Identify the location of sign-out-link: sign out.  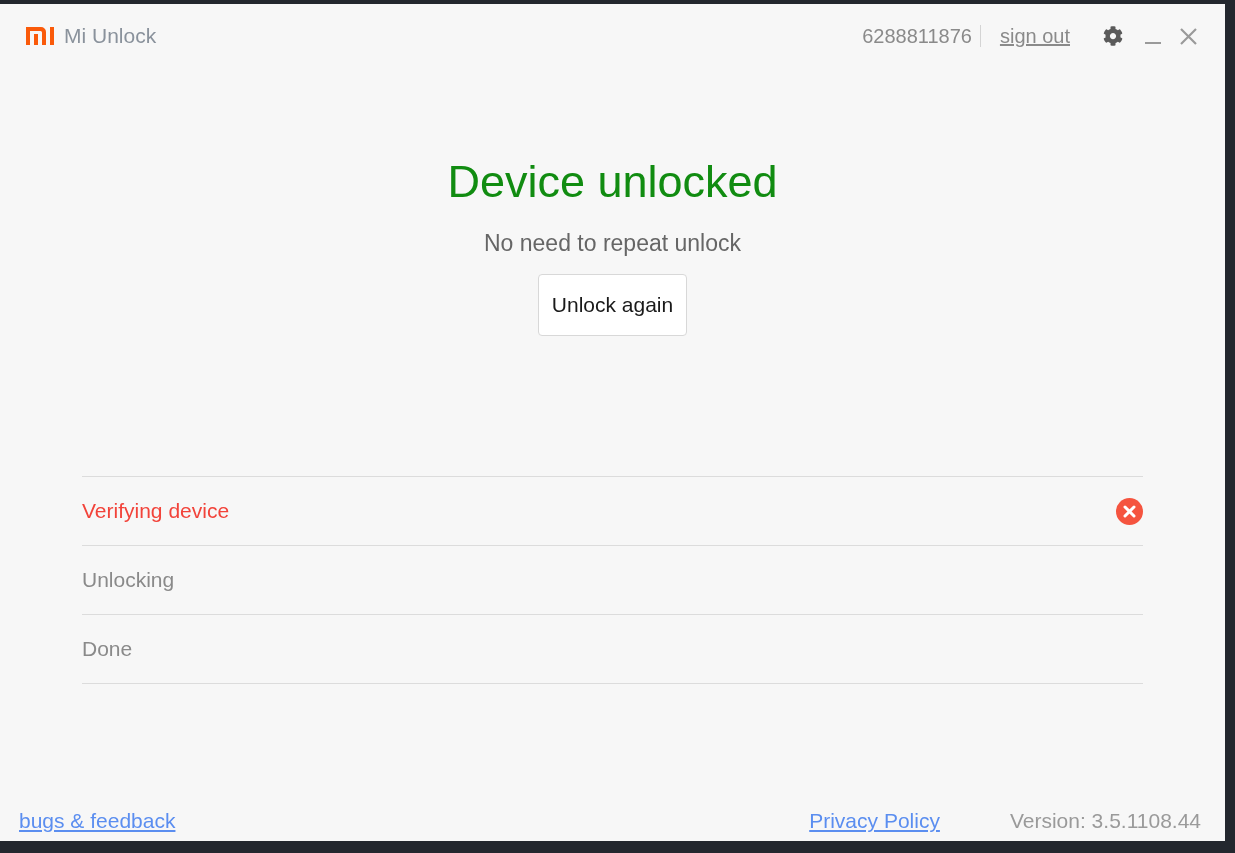
(1034, 36).